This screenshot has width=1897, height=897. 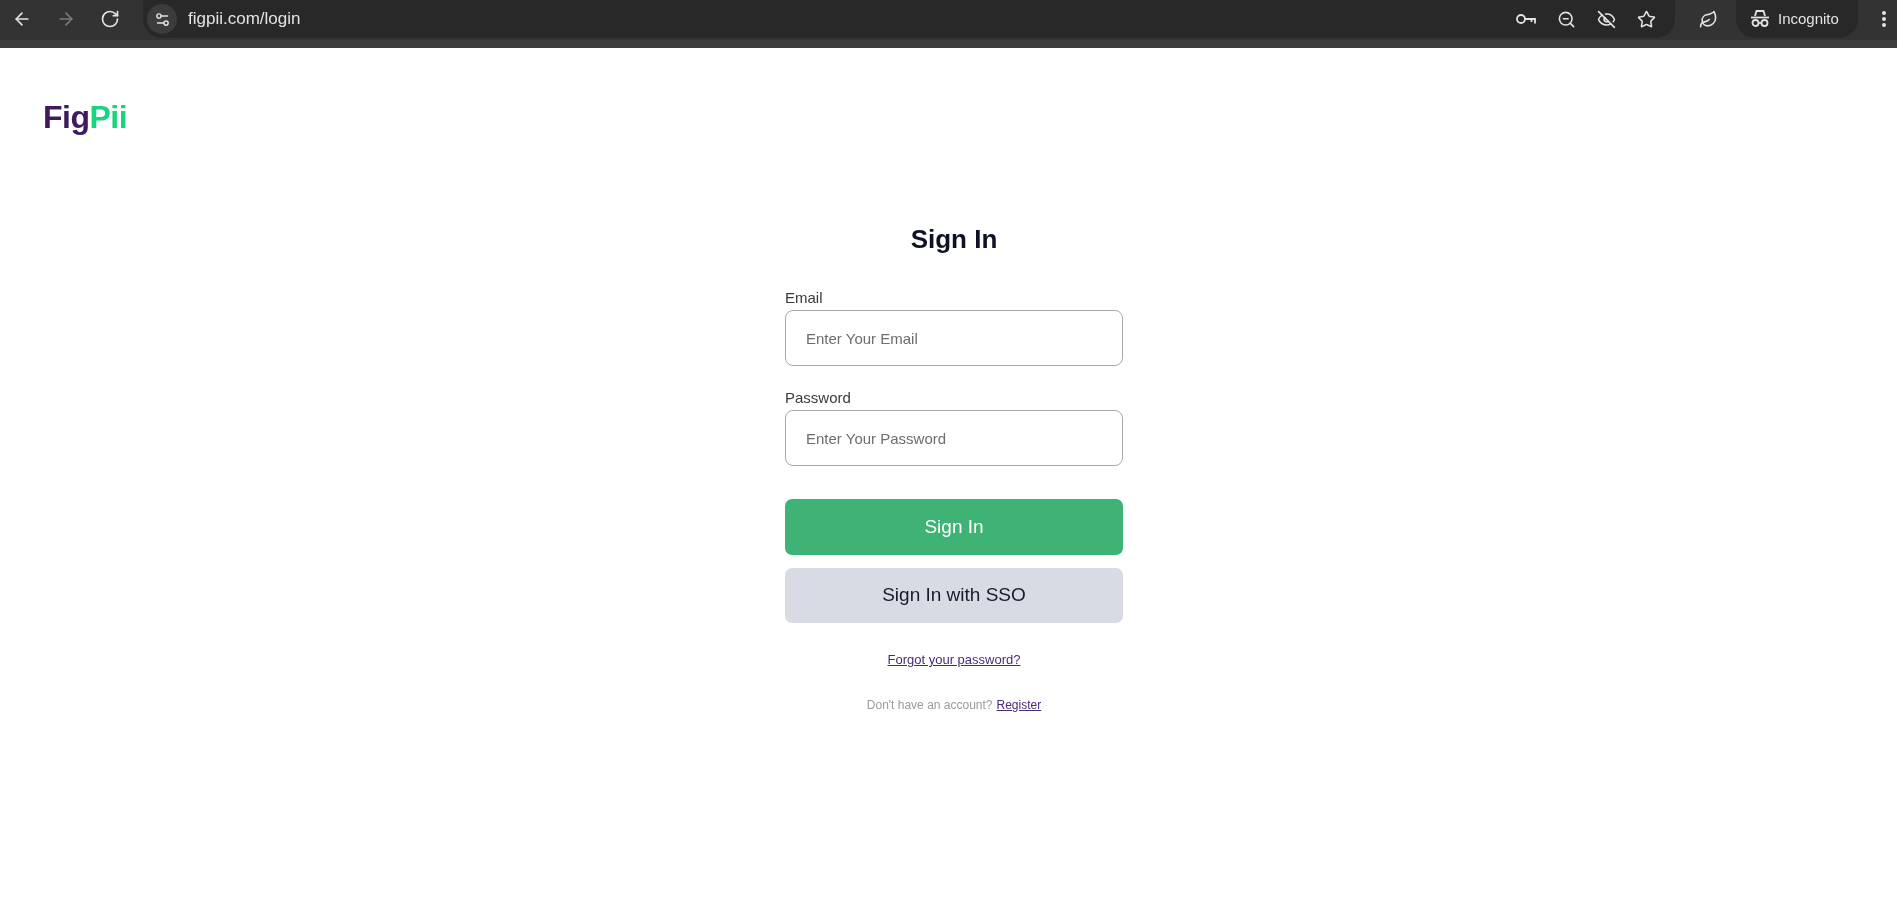 I want to click on profile-button: Incognito, so click(x=1797, y=19).